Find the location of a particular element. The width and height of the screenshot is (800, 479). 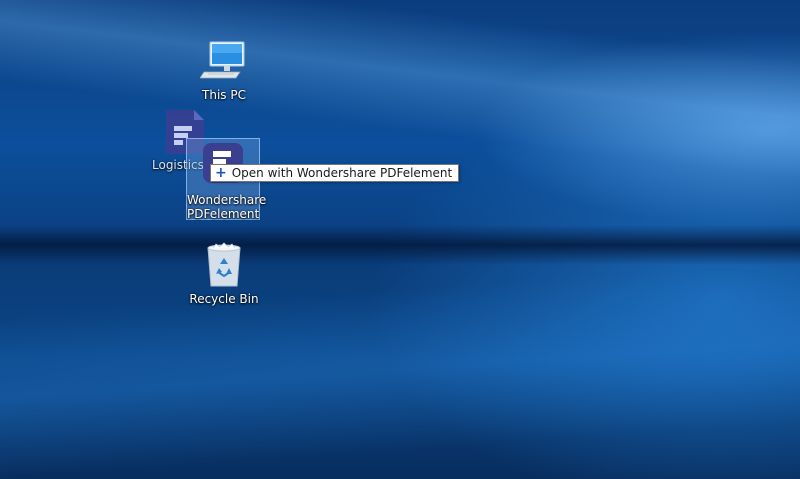

drag-drop-tooltip: + Open with Wondershare PDFelement is located at coordinates (335, 173).